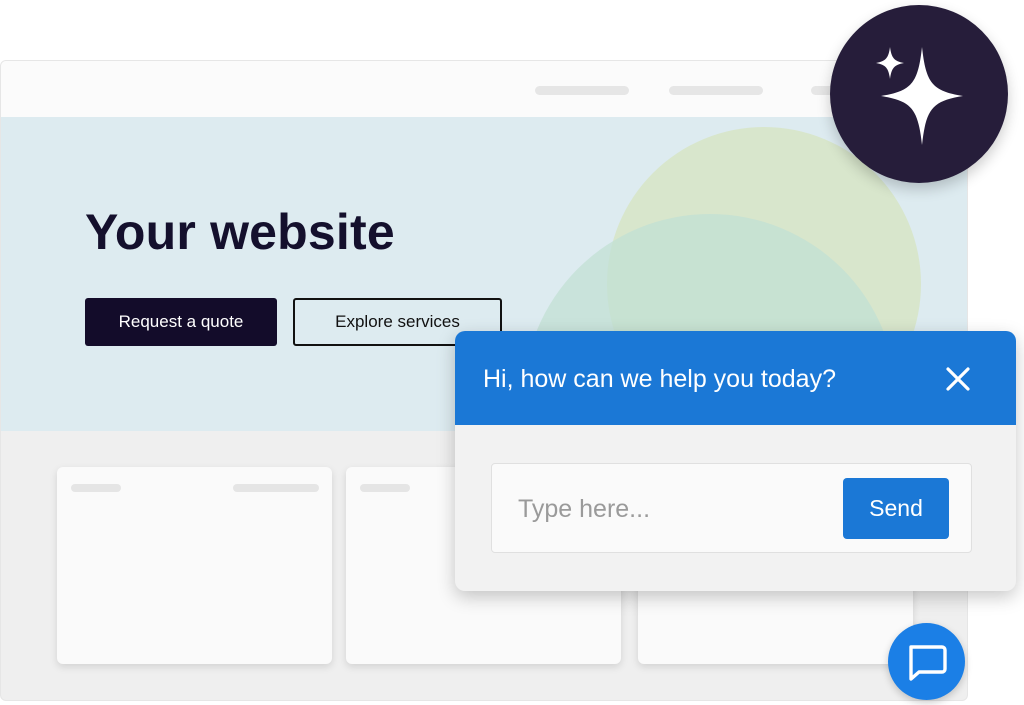 Image resolution: width=1024 pixels, height=705 pixels. Describe the element at coordinates (484, 89) in the screenshot. I see `website-nav-bar` at that location.